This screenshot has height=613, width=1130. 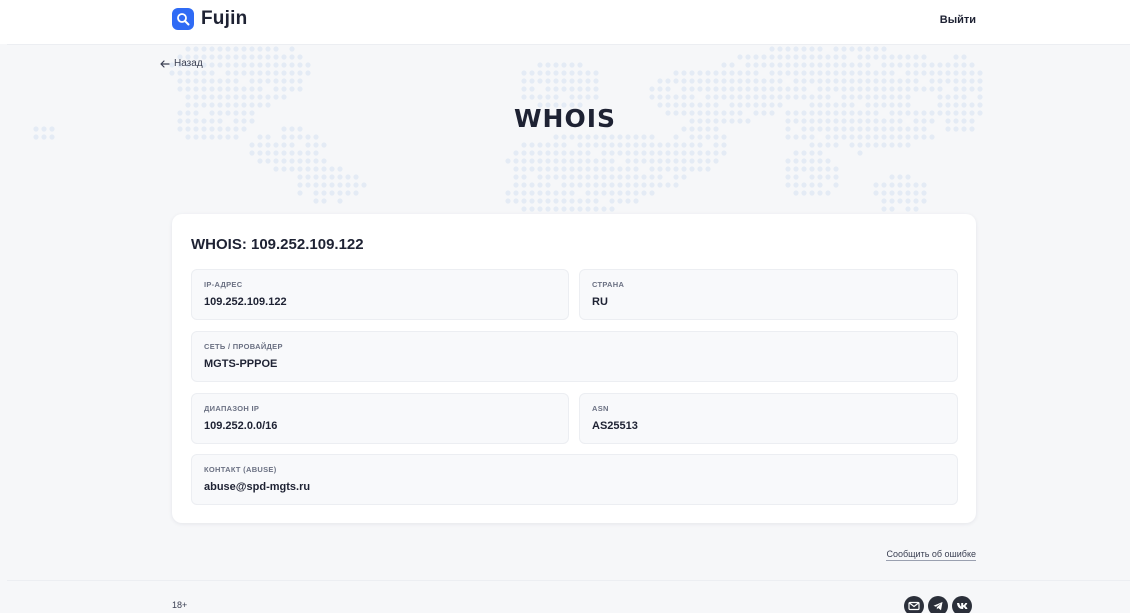 I want to click on top-bar: Fujin Выйти, so click(x=565, y=22).